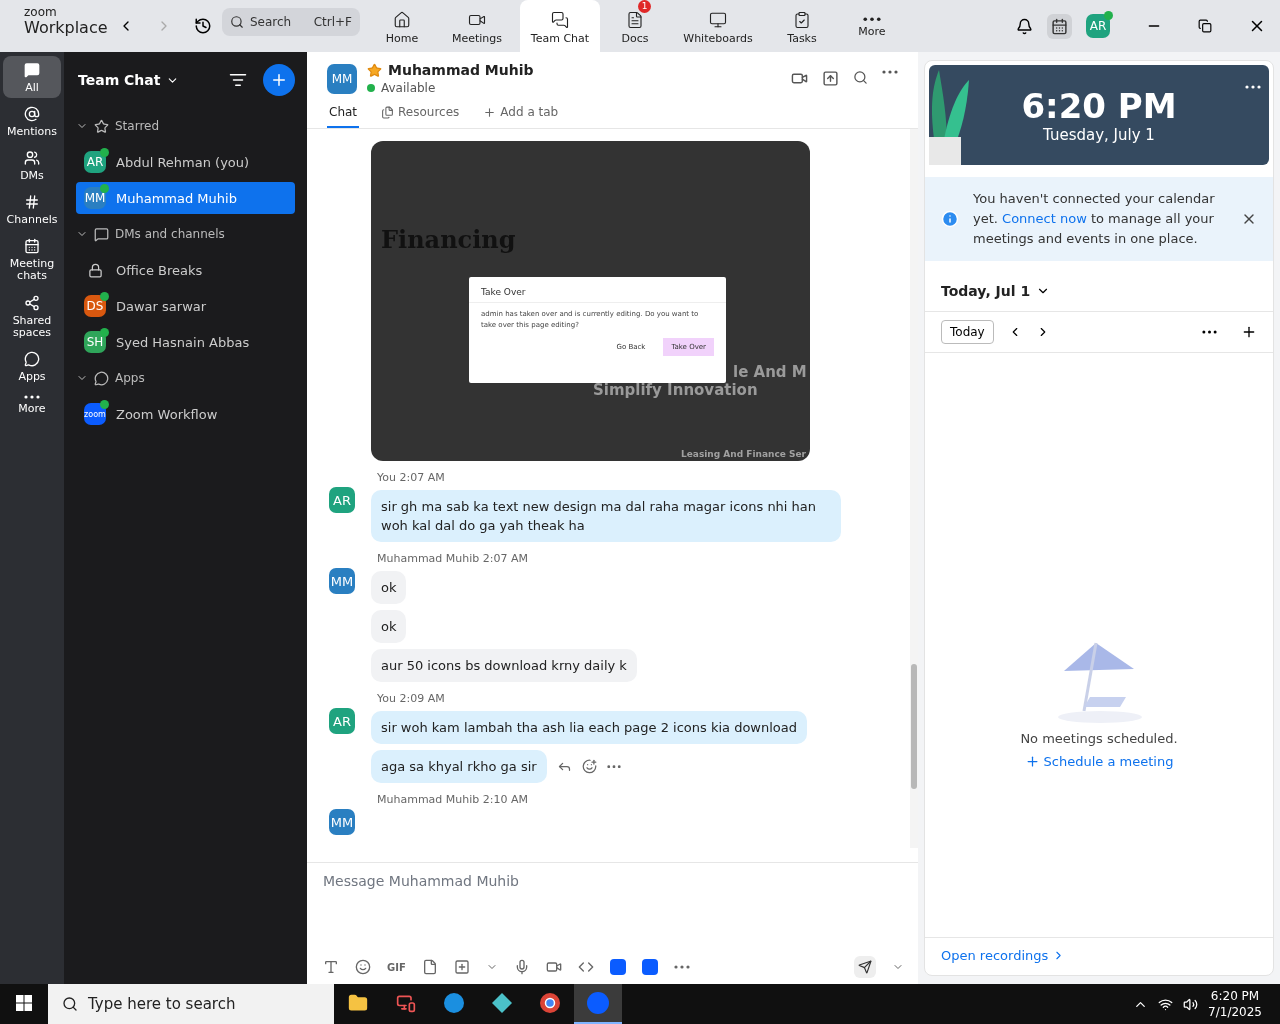  What do you see at coordinates (185, 270) in the screenshot?
I see `chat-list-item: Office Breaks` at bounding box center [185, 270].